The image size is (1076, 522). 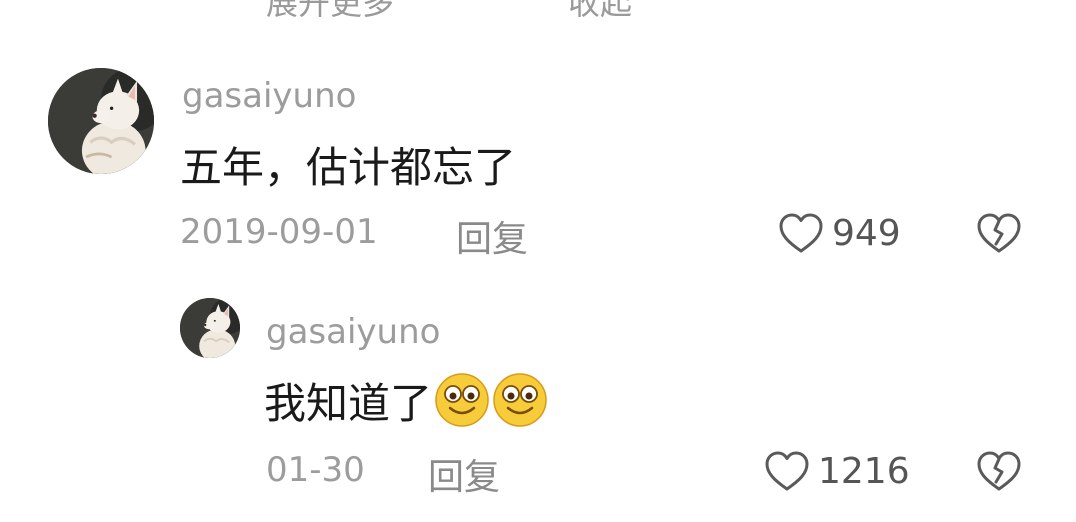 I want to click on reply-avatar, so click(x=210, y=328).